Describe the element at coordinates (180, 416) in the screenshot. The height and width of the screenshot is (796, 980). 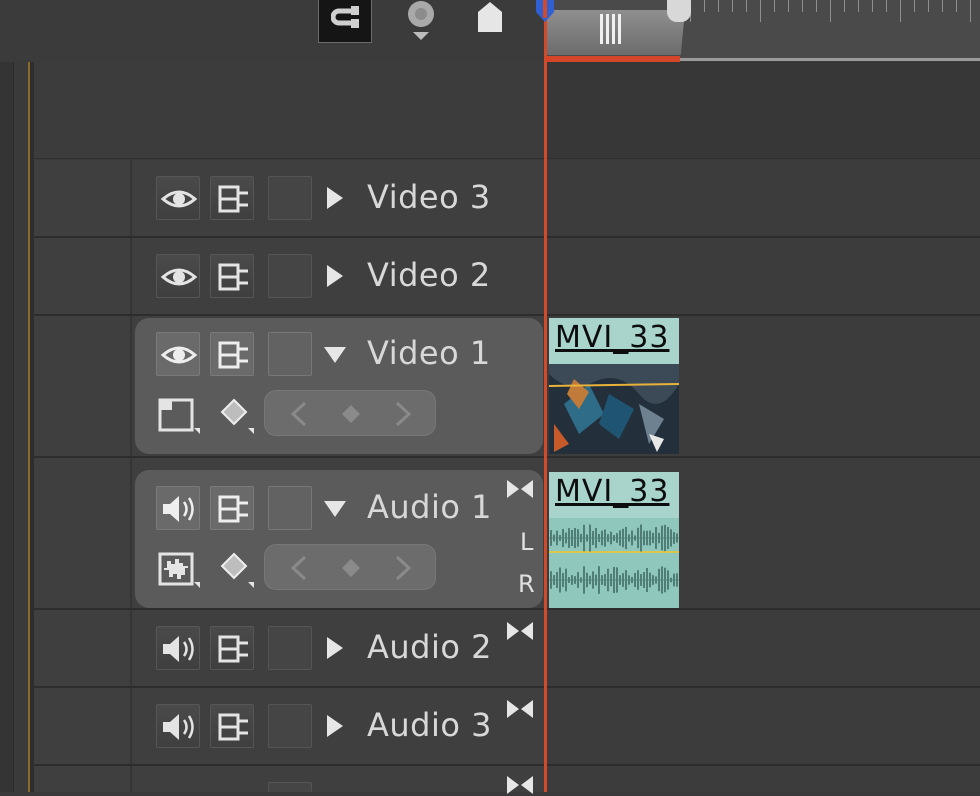
I see `display-style-icon` at that location.